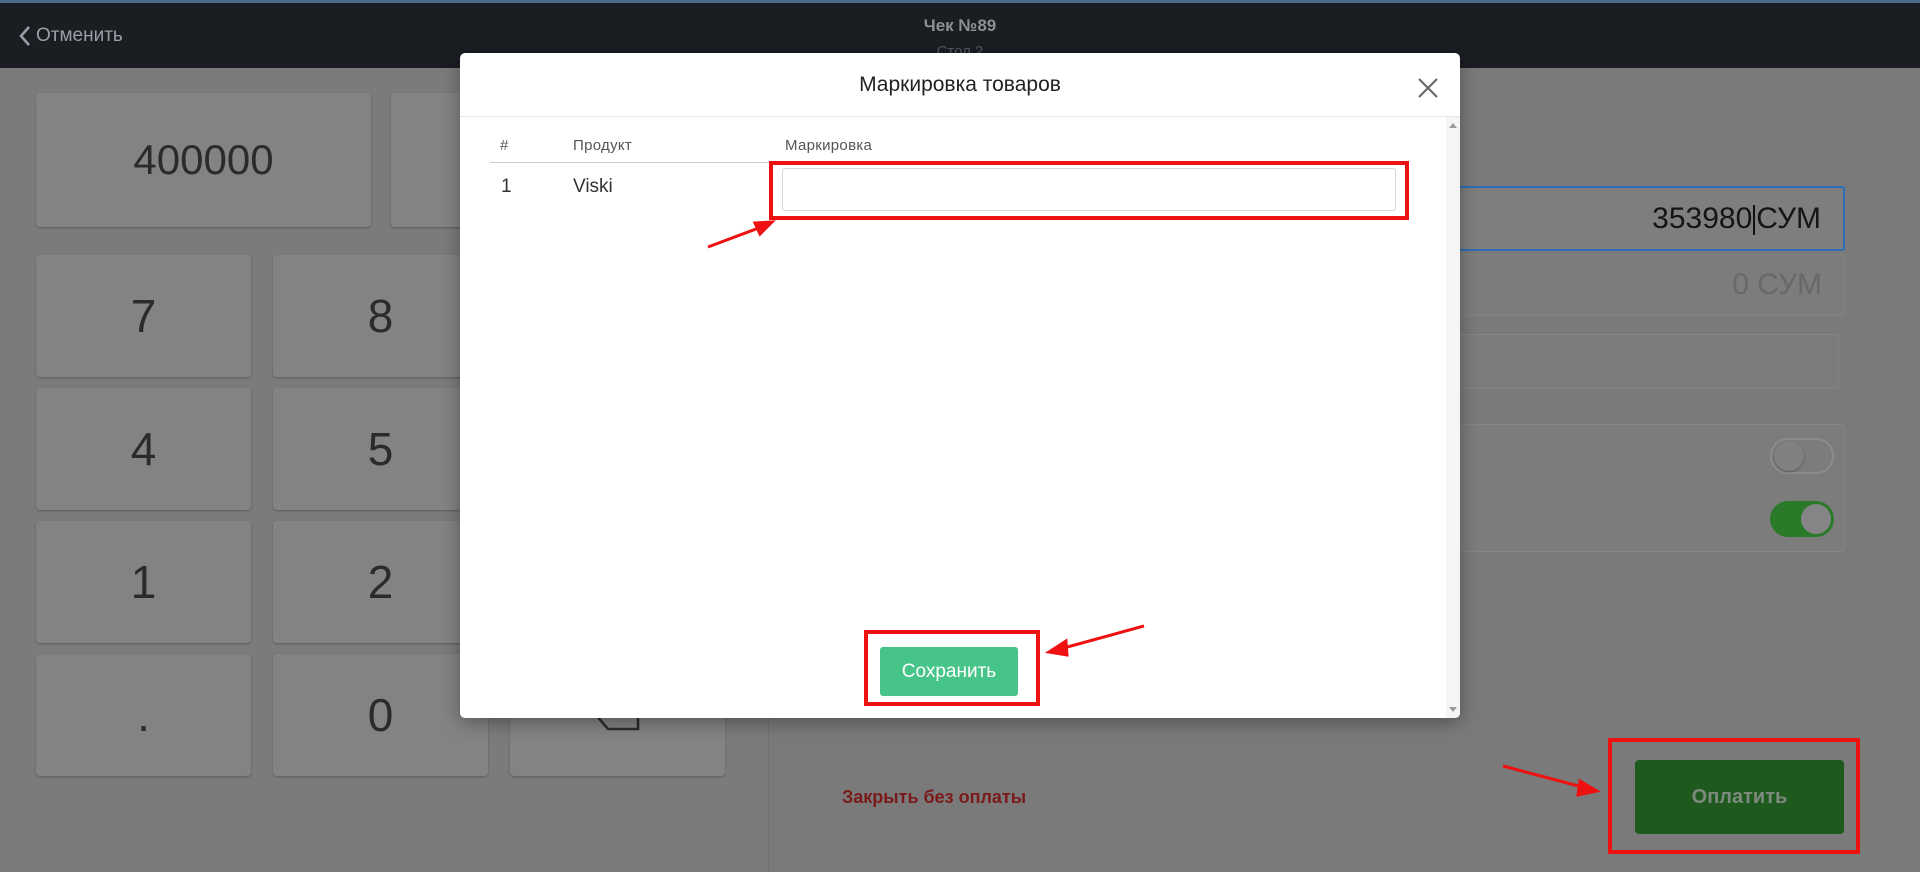 This screenshot has width=1920, height=872. Describe the element at coordinates (1642, 285) in the screenshot. I see `change-amount-field: 0 СУМ` at that location.